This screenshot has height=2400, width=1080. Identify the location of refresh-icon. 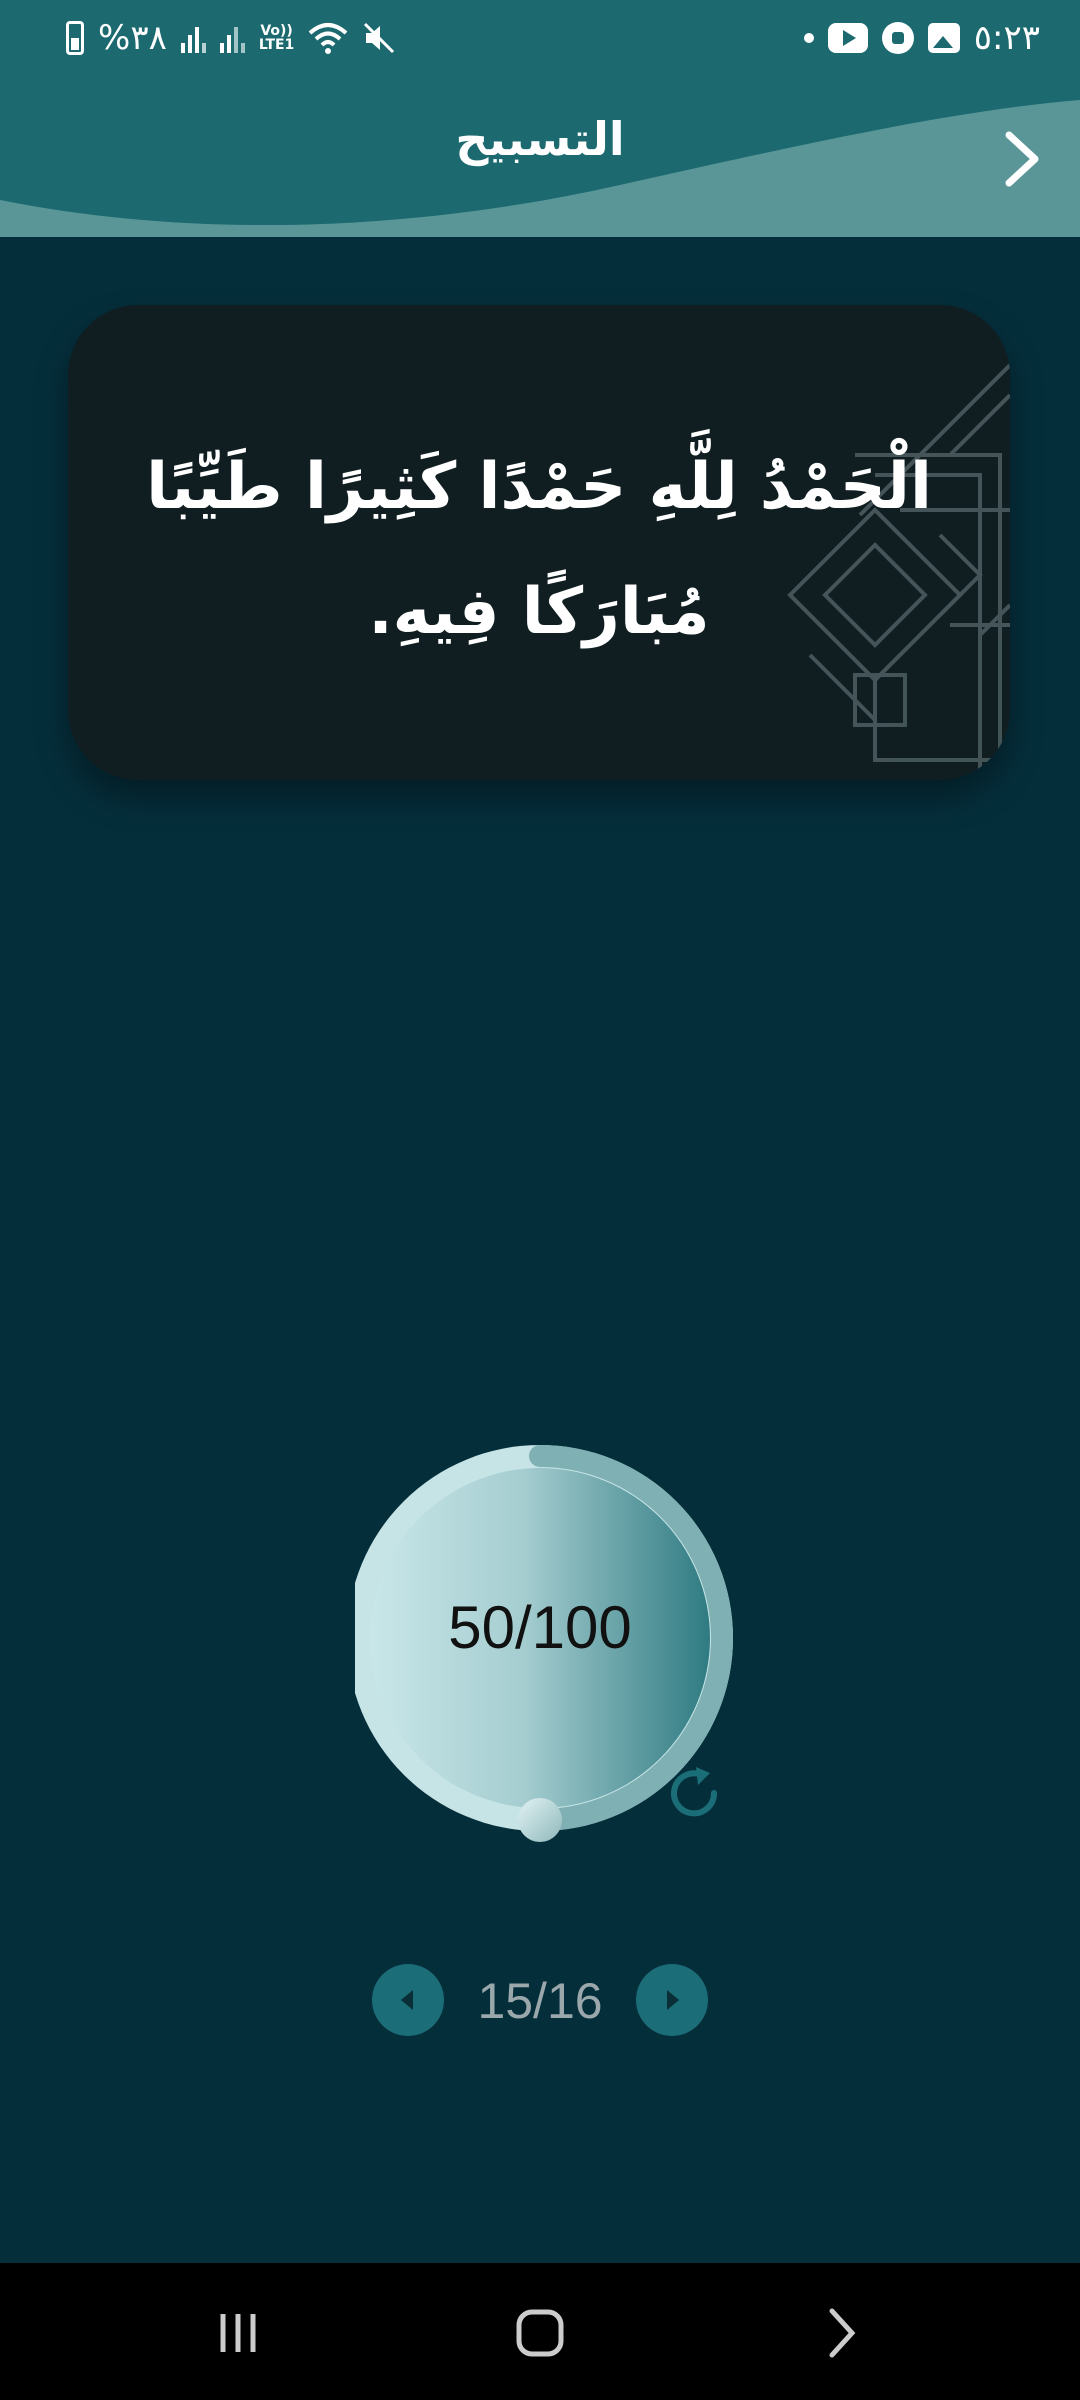
(694, 1792).